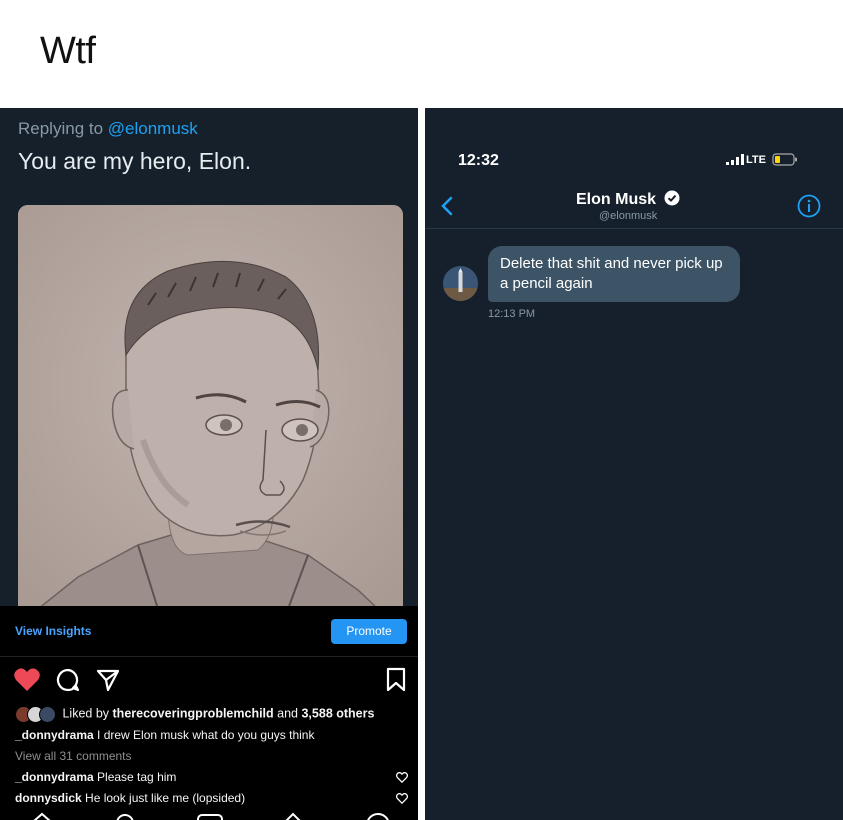 The width and height of the screenshot is (843, 820). I want to click on comment-icon, so click(68, 680).